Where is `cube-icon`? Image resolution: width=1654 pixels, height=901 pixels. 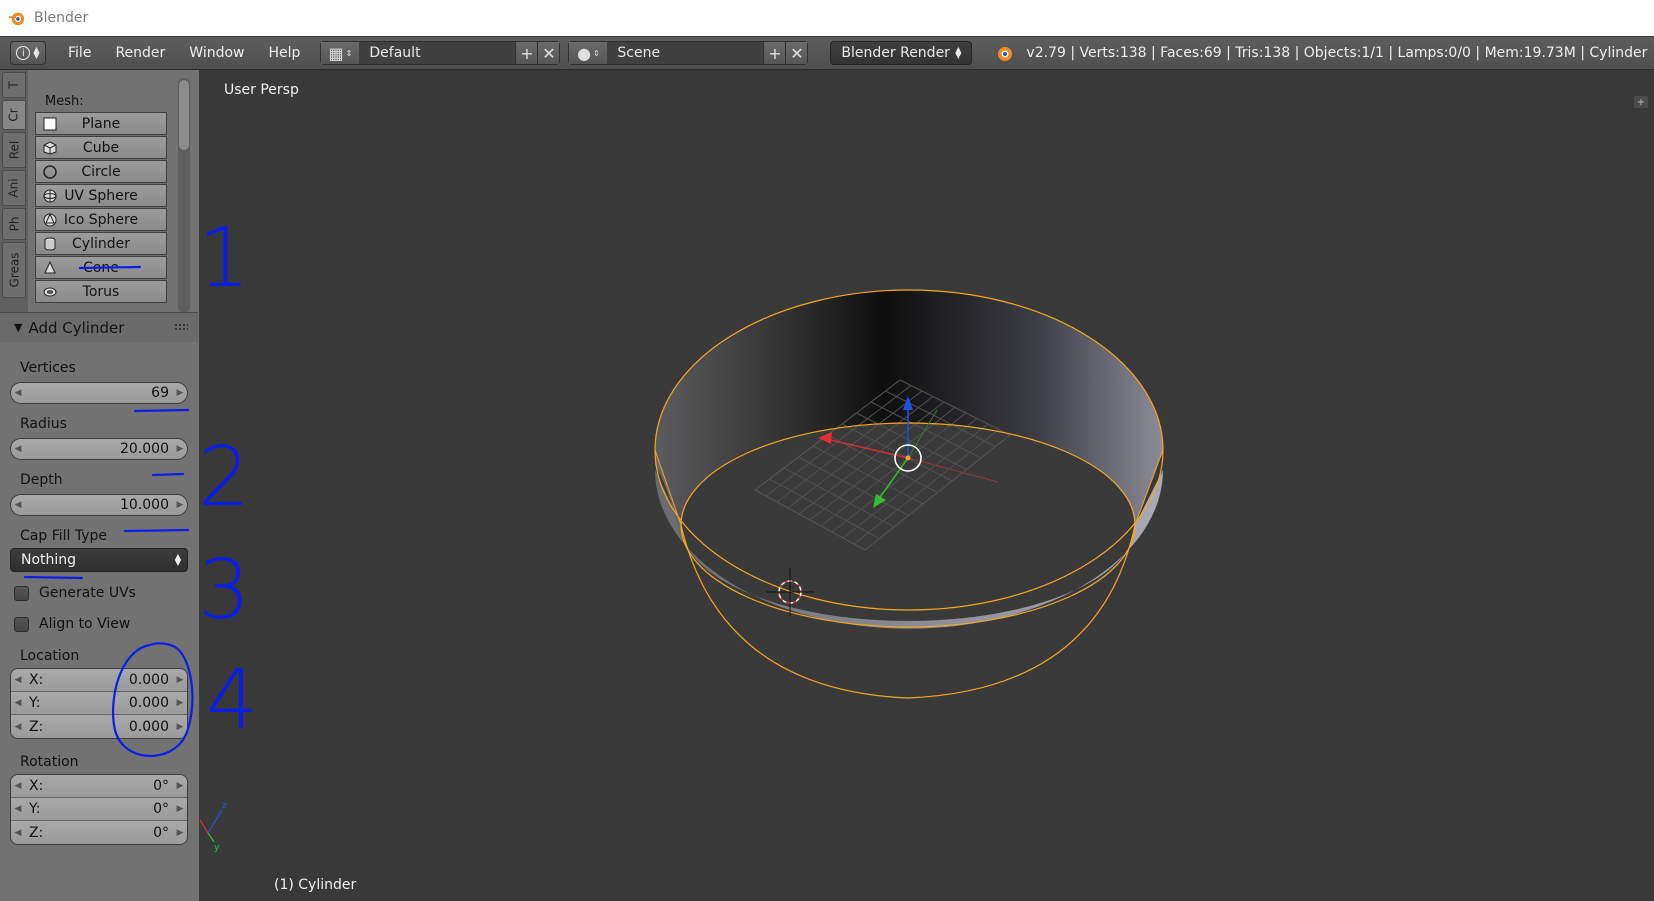 cube-icon is located at coordinates (50, 148).